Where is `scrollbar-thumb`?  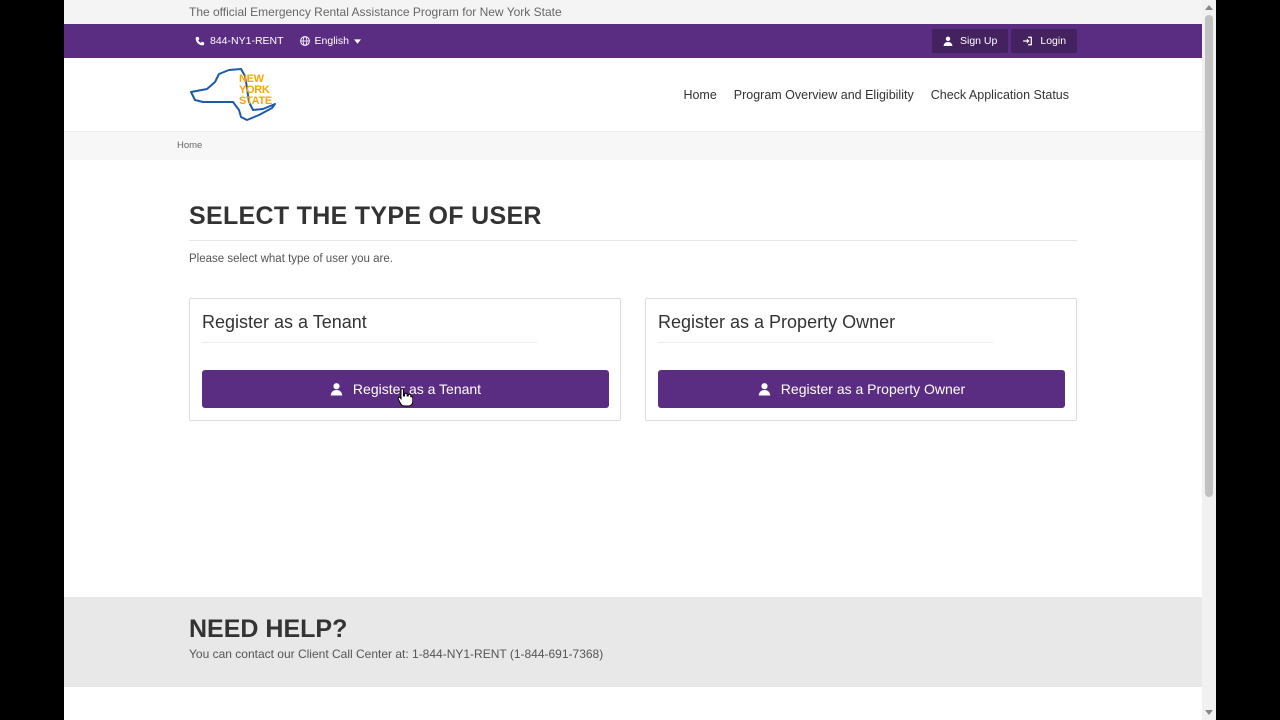
scrollbar-thumb is located at coordinates (1209, 256).